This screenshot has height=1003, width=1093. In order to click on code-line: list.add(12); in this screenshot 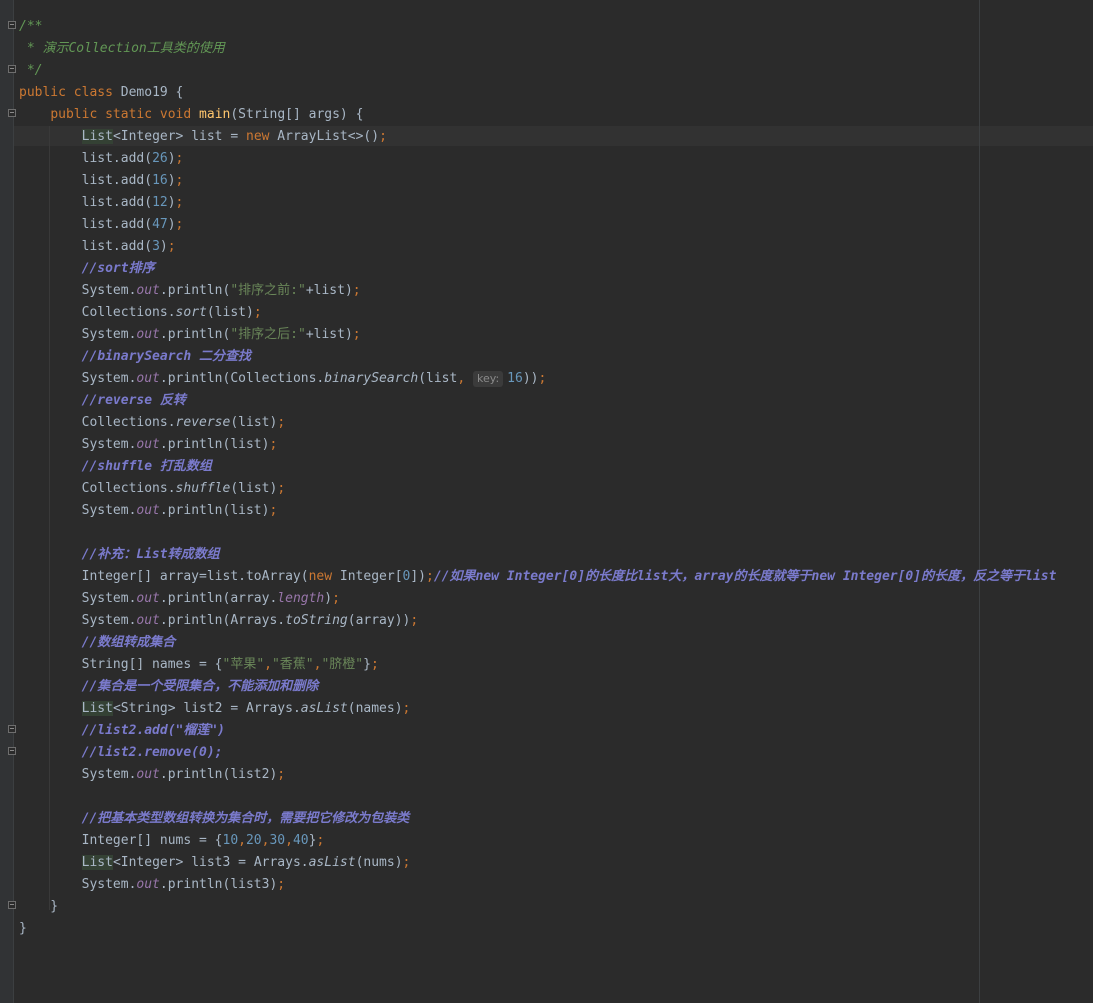, I will do `click(537, 203)`.